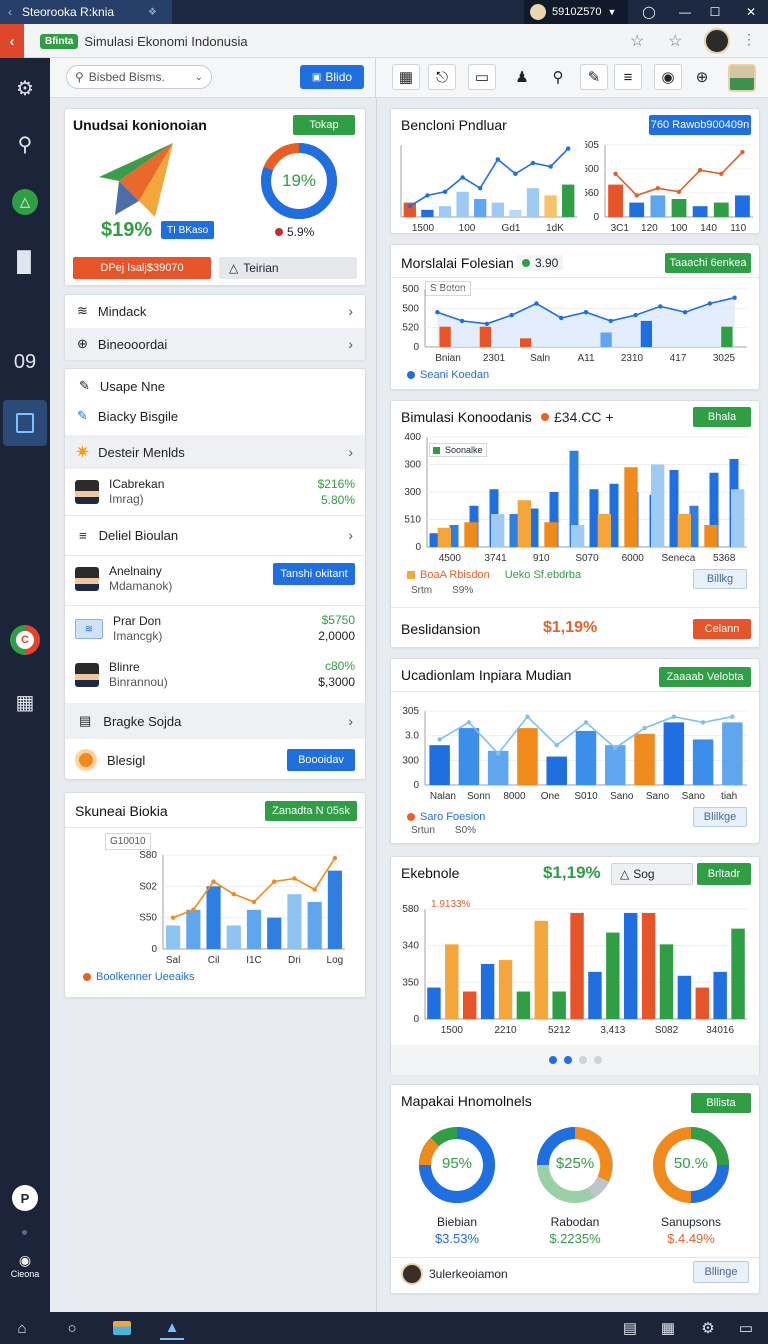  I want to click on profile-icon: P, so click(25, 1198).